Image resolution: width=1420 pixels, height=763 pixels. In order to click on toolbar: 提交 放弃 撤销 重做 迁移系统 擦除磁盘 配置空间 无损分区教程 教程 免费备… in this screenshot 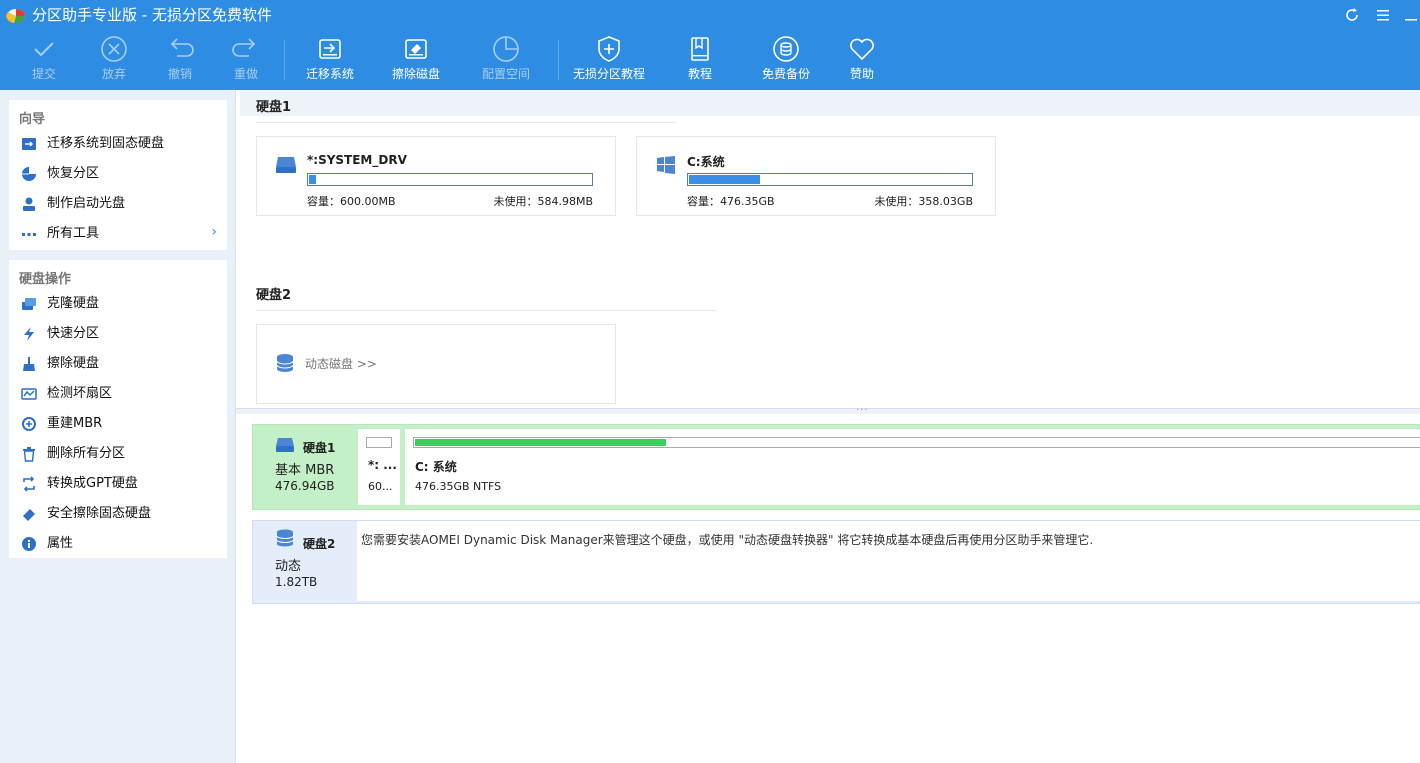, I will do `click(710, 60)`.